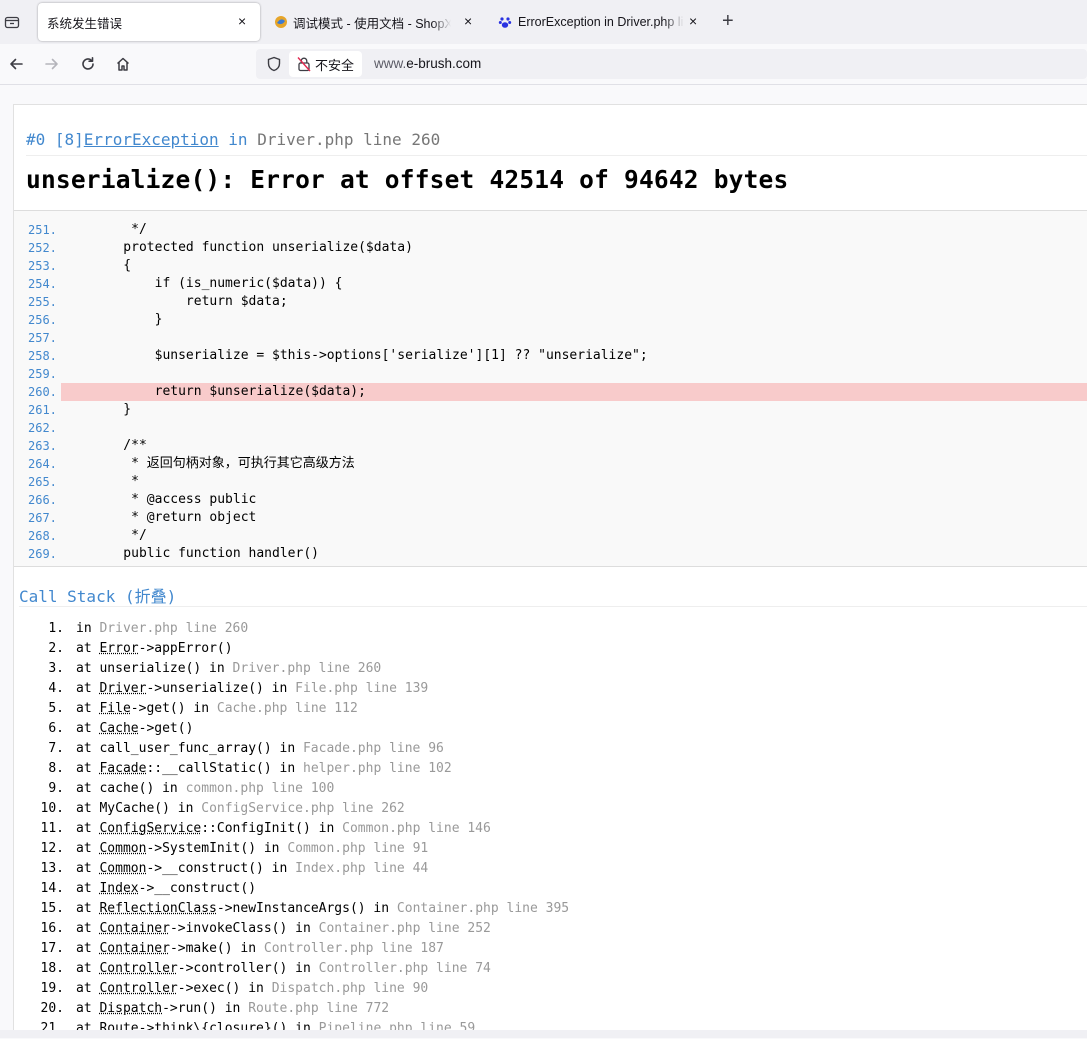  Describe the element at coordinates (185, 748) in the screenshot. I see `frame-function: call_user_func_array()` at that location.